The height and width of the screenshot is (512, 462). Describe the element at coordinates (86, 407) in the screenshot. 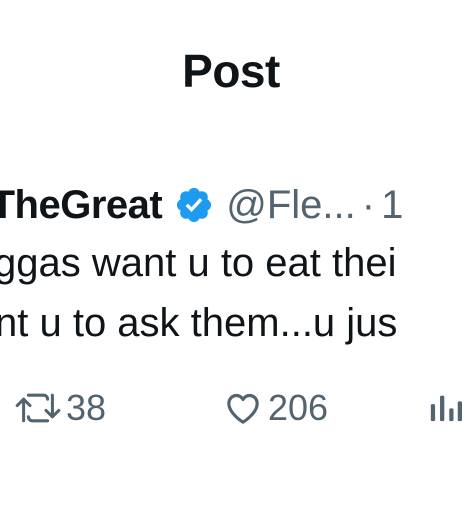

I see `retweet-count: 38` at that location.